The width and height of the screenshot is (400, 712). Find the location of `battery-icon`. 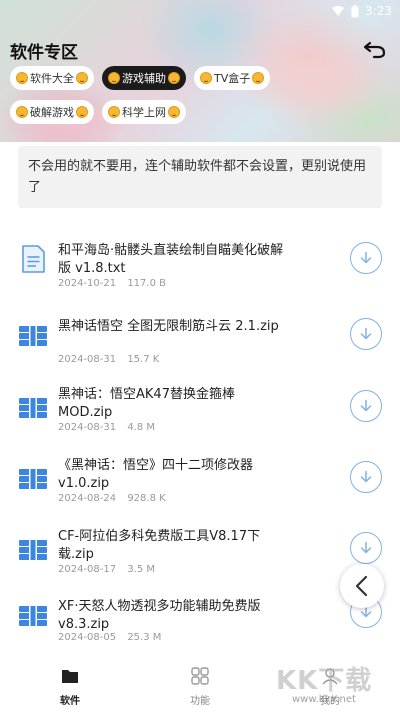

battery-icon is located at coordinates (355, 10).